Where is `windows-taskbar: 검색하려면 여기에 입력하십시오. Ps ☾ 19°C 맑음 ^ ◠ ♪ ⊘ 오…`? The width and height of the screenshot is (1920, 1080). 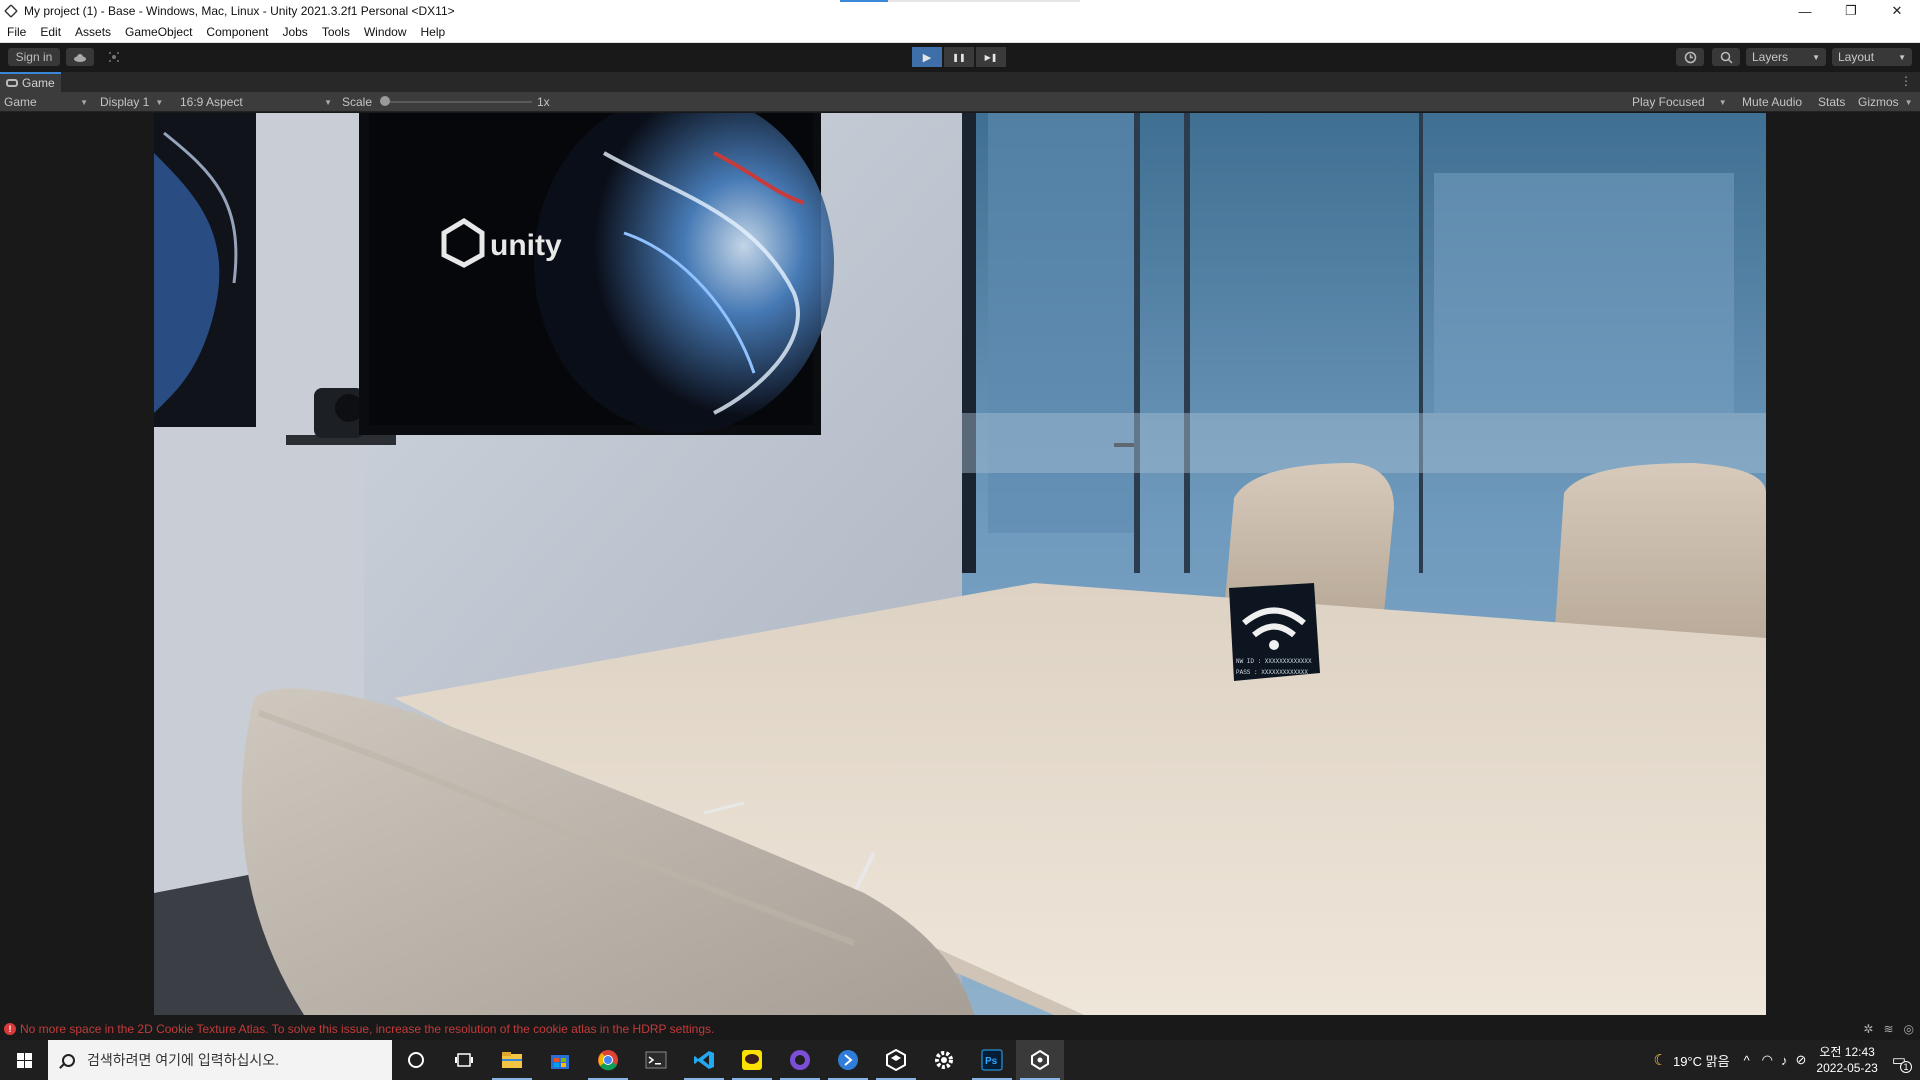 windows-taskbar: 검색하려면 여기에 입력하십시오. Ps ☾ 19°C 맑음 ^ ◠ ♪ ⊘ 오… is located at coordinates (960, 1060).